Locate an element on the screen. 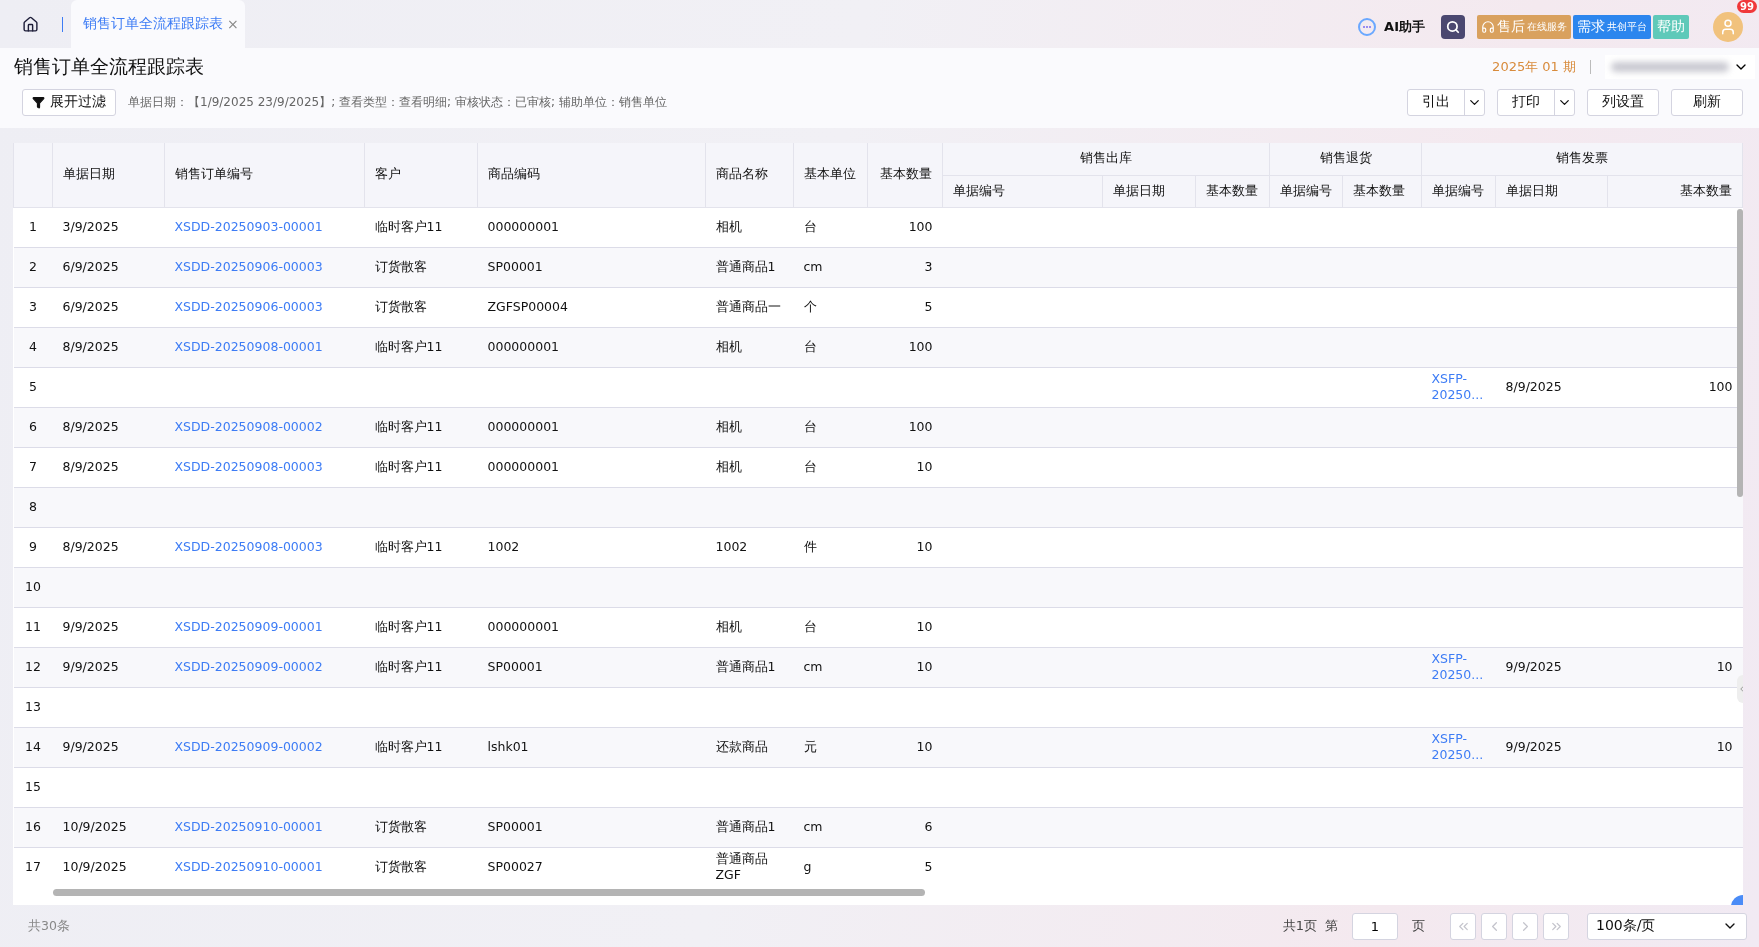 The height and width of the screenshot is (947, 1759). table-cell: g is located at coordinates (830, 867).